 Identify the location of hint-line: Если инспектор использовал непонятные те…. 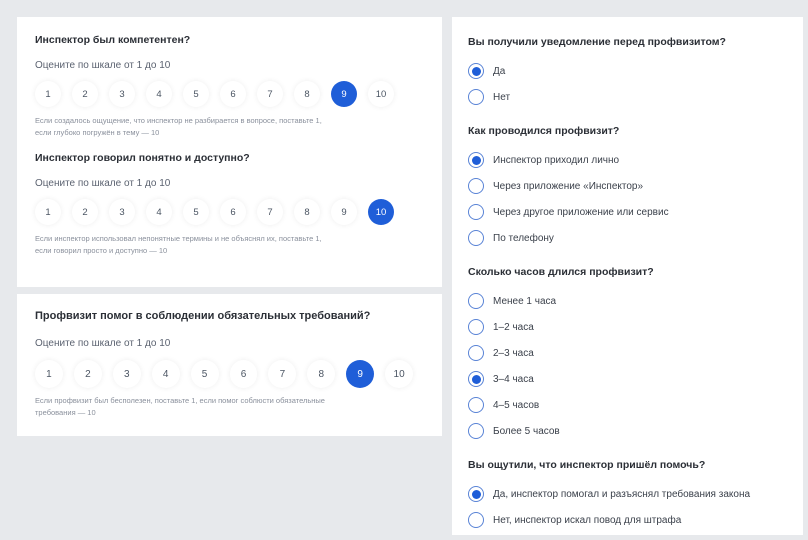
(178, 238).